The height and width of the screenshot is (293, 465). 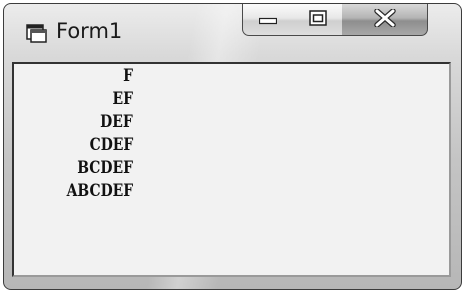 What do you see at coordinates (111, 145) in the screenshot?
I see `printed-line: CDEF` at bounding box center [111, 145].